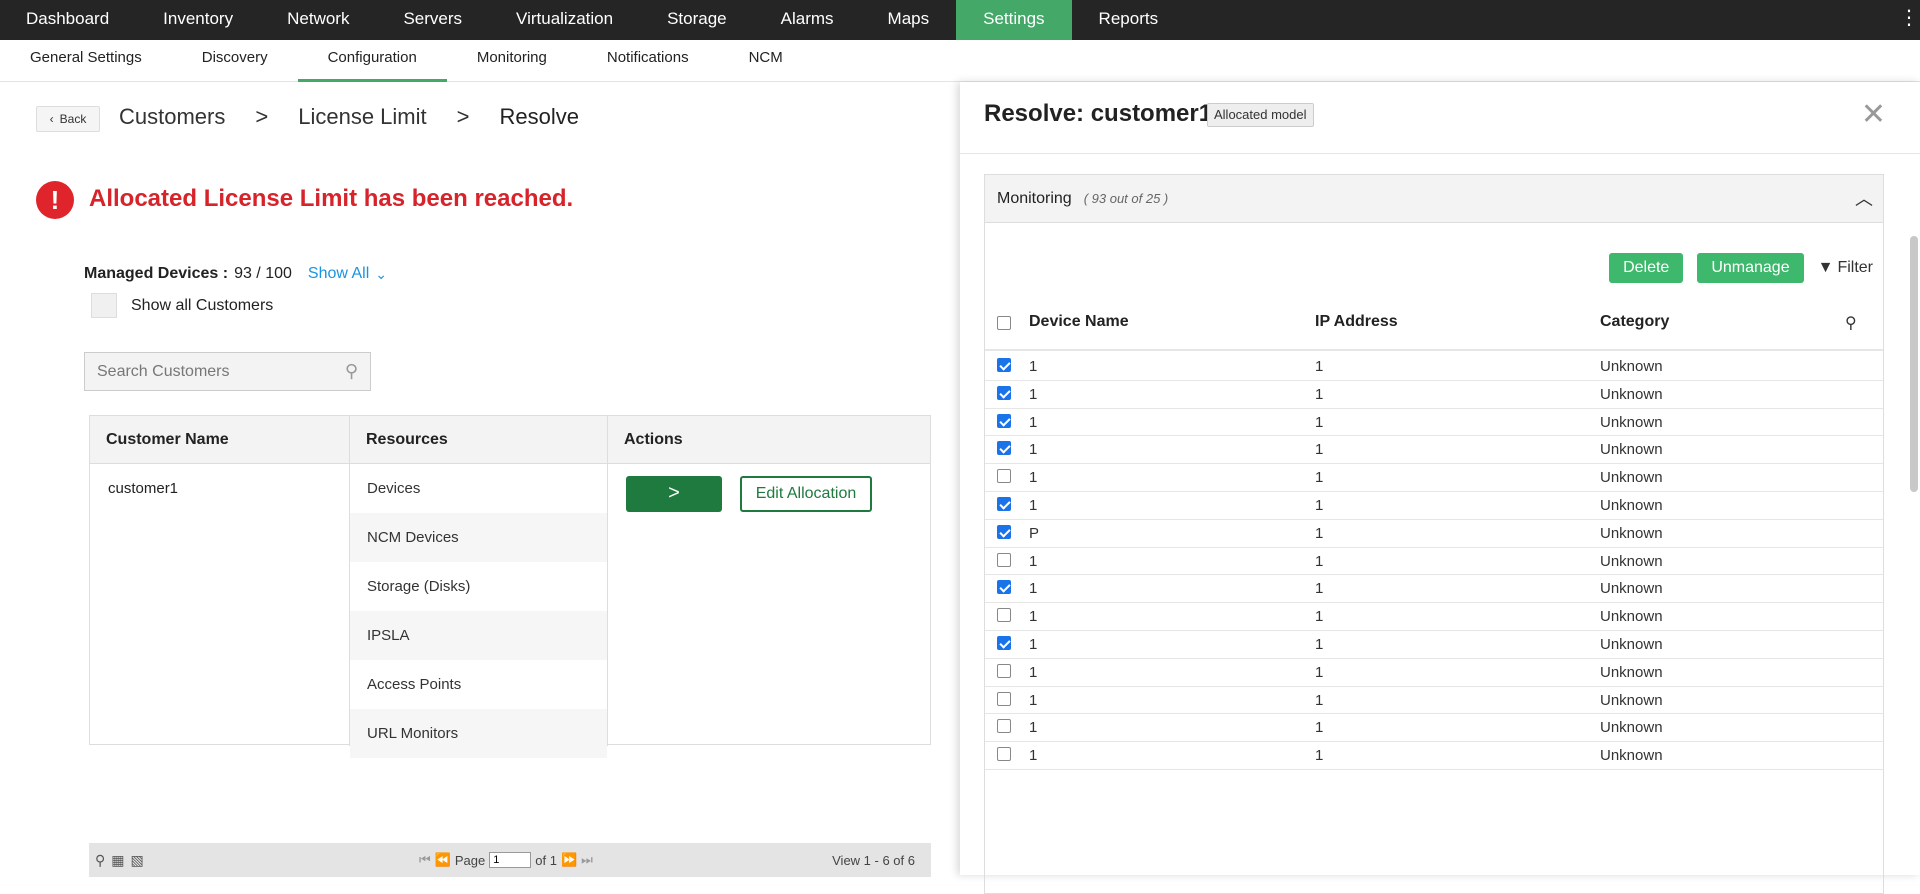 Image resolution: width=1920 pixels, height=894 pixels. What do you see at coordinates (1434, 534) in the screenshot?
I see `table-row: P 1 Unknown` at bounding box center [1434, 534].